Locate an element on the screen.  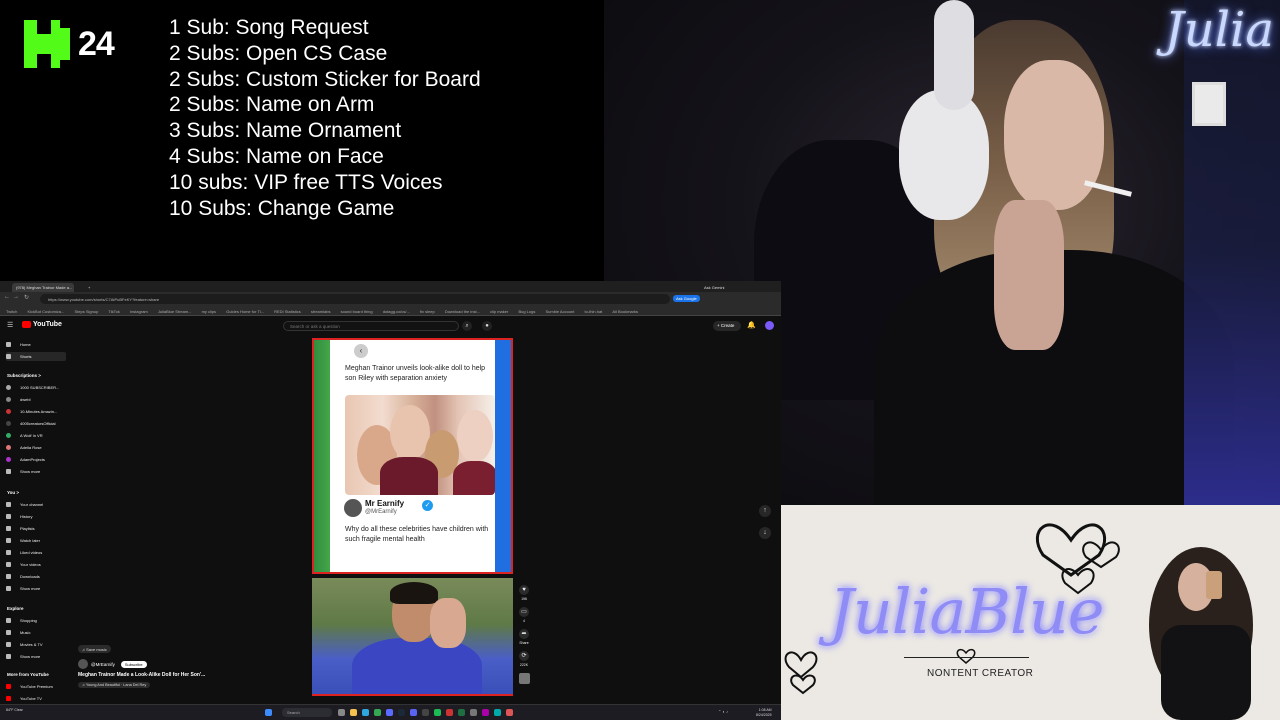
edge-icon is located at coordinates (365, 712).